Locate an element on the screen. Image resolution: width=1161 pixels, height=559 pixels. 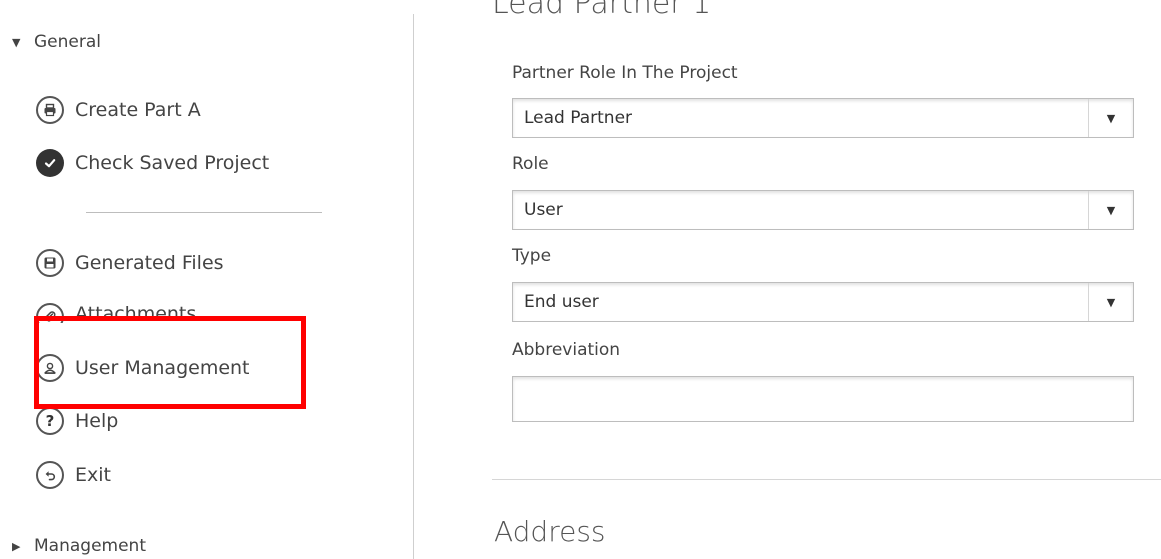
sidebar-item-label: Help is located at coordinates (97, 421).